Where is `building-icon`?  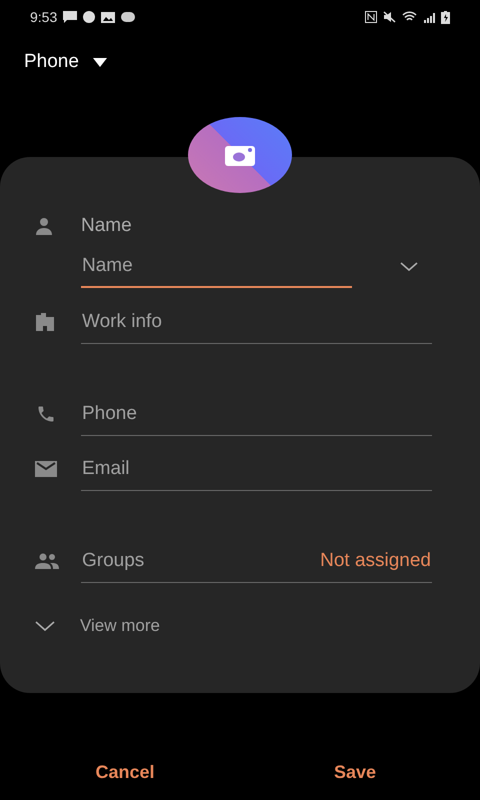
building-icon is located at coordinates (45, 322).